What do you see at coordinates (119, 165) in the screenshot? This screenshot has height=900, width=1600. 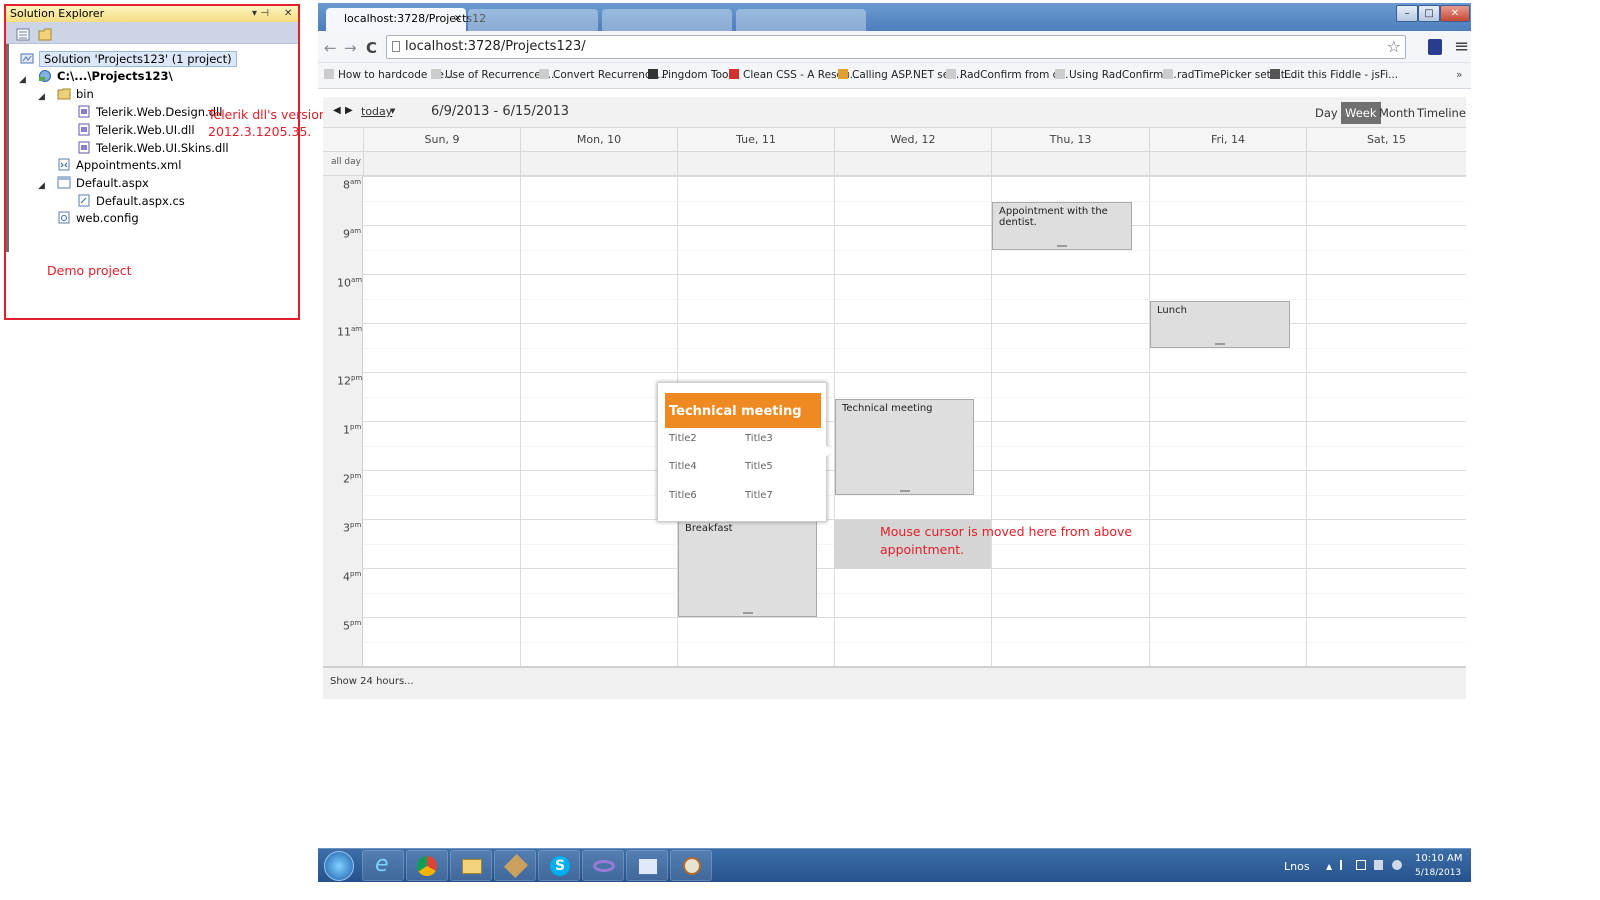 I see `tree-file-appointments: Appointments.xml` at bounding box center [119, 165].